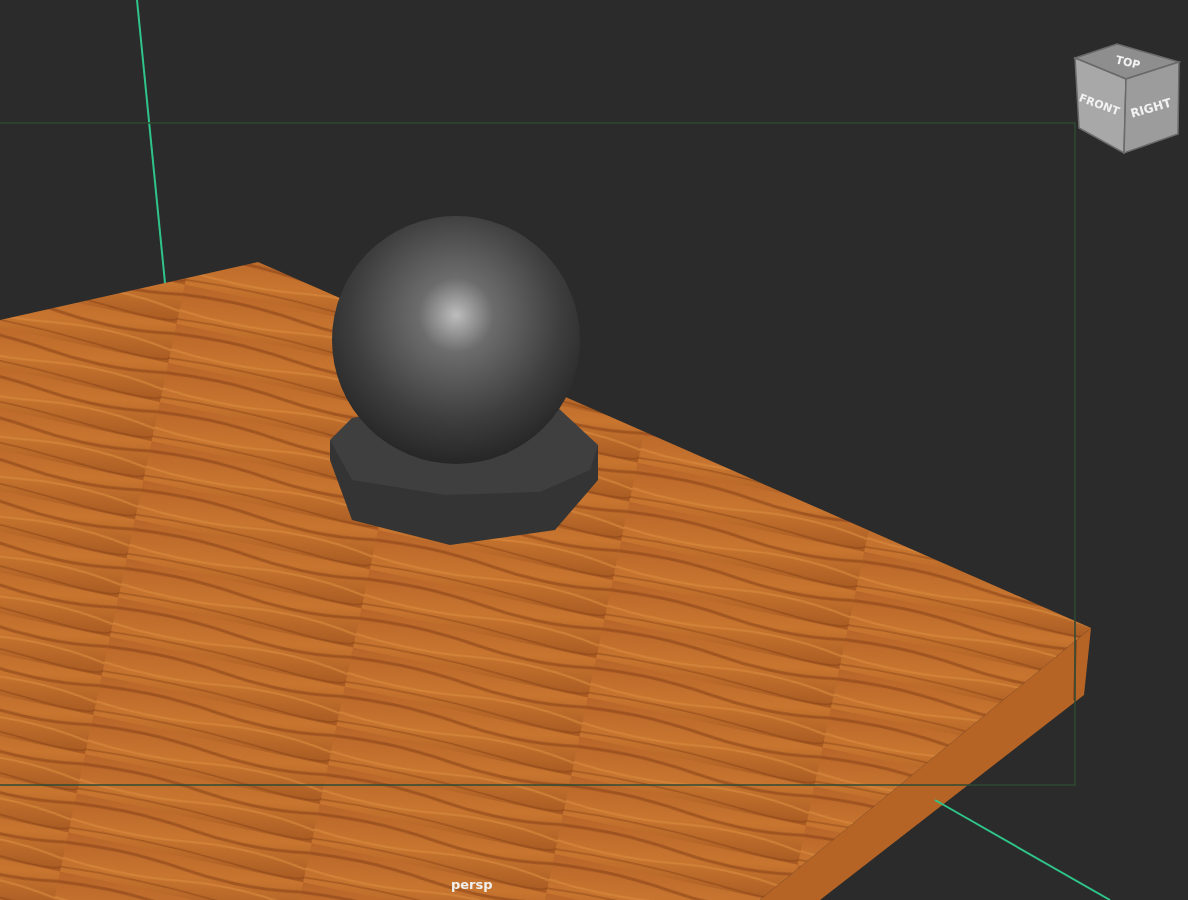 This screenshot has height=900, width=1188. Describe the element at coordinates (1127, 99) in the screenshot. I see `view-cube` at that location.